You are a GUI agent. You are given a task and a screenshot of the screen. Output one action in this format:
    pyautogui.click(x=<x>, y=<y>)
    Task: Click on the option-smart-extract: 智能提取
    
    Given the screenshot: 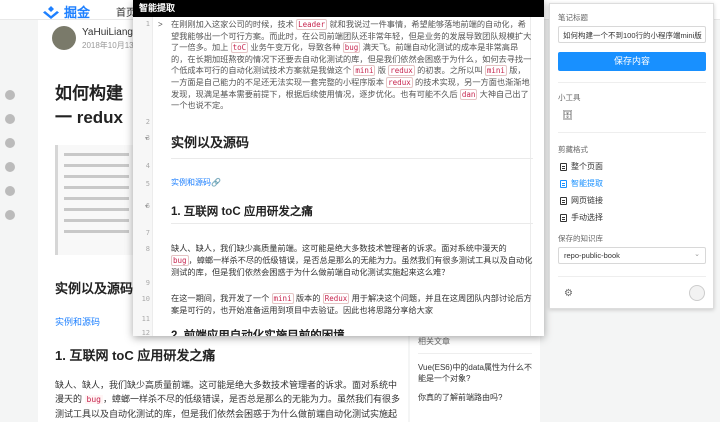 What is the action you would take?
    pyautogui.click(x=581, y=183)
    